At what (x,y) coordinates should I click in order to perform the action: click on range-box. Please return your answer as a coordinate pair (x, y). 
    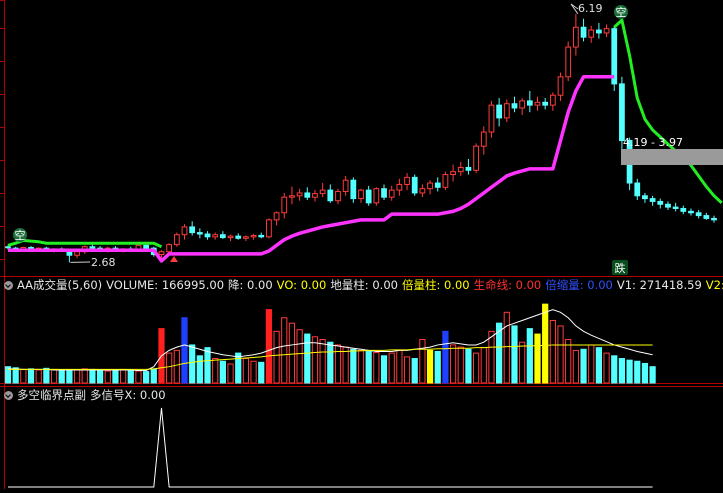
    Looking at the image, I should click on (672, 157).